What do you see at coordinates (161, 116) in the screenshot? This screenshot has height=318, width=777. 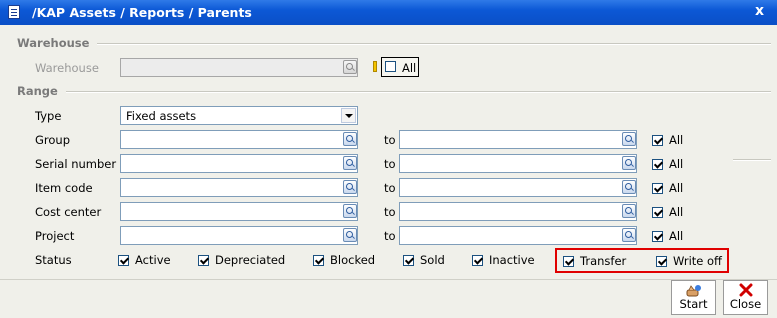 I see `type-value: Fixed assets` at bounding box center [161, 116].